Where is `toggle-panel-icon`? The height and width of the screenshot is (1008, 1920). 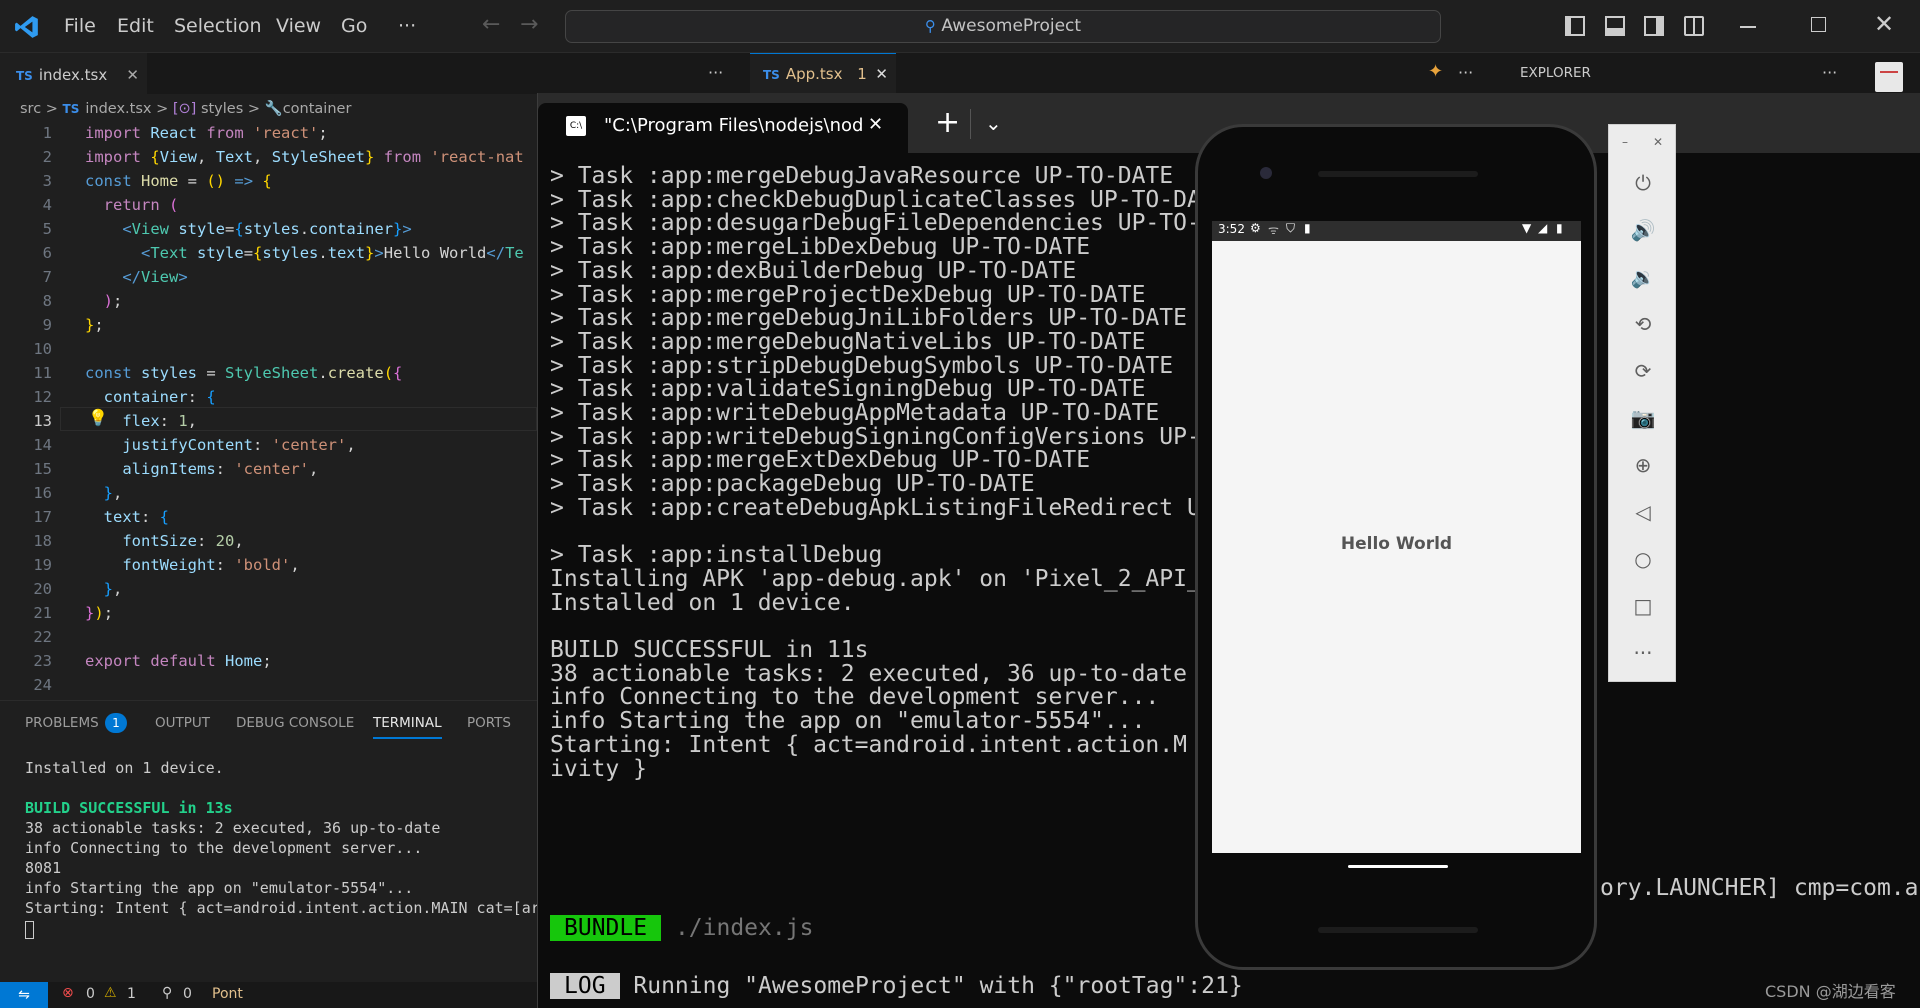
toggle-panel-icon is located at coordinates (1615, 26).